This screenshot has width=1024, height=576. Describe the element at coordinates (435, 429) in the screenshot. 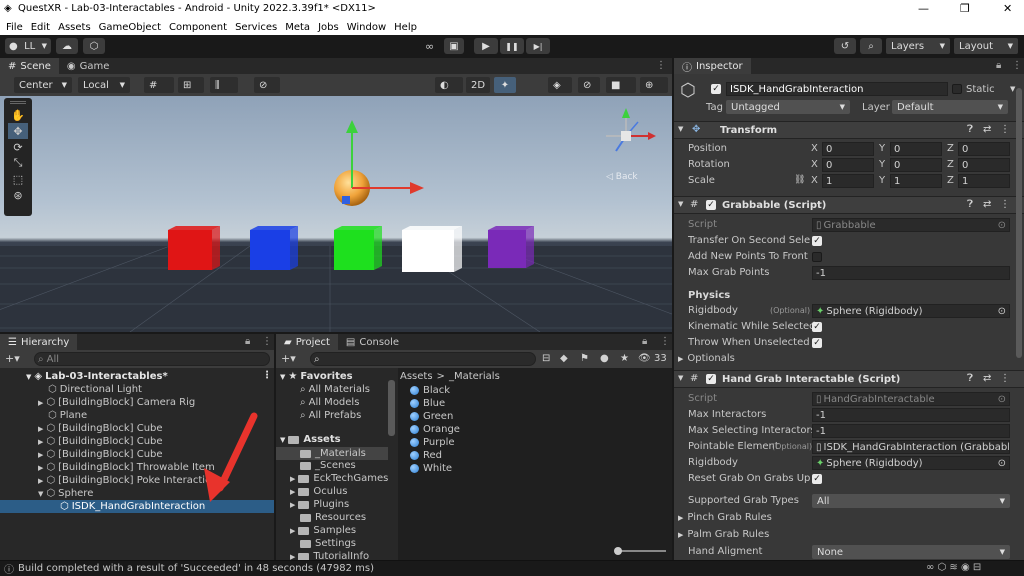

I see `material-orange: Orange` at that location.